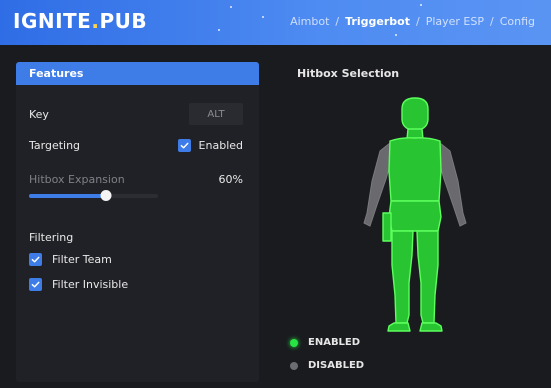 This screenshot has width=551, height=388. Describe the element at coordinates (52, 21) in the screenshot. I see `logo-main: IGNITE` at that location.